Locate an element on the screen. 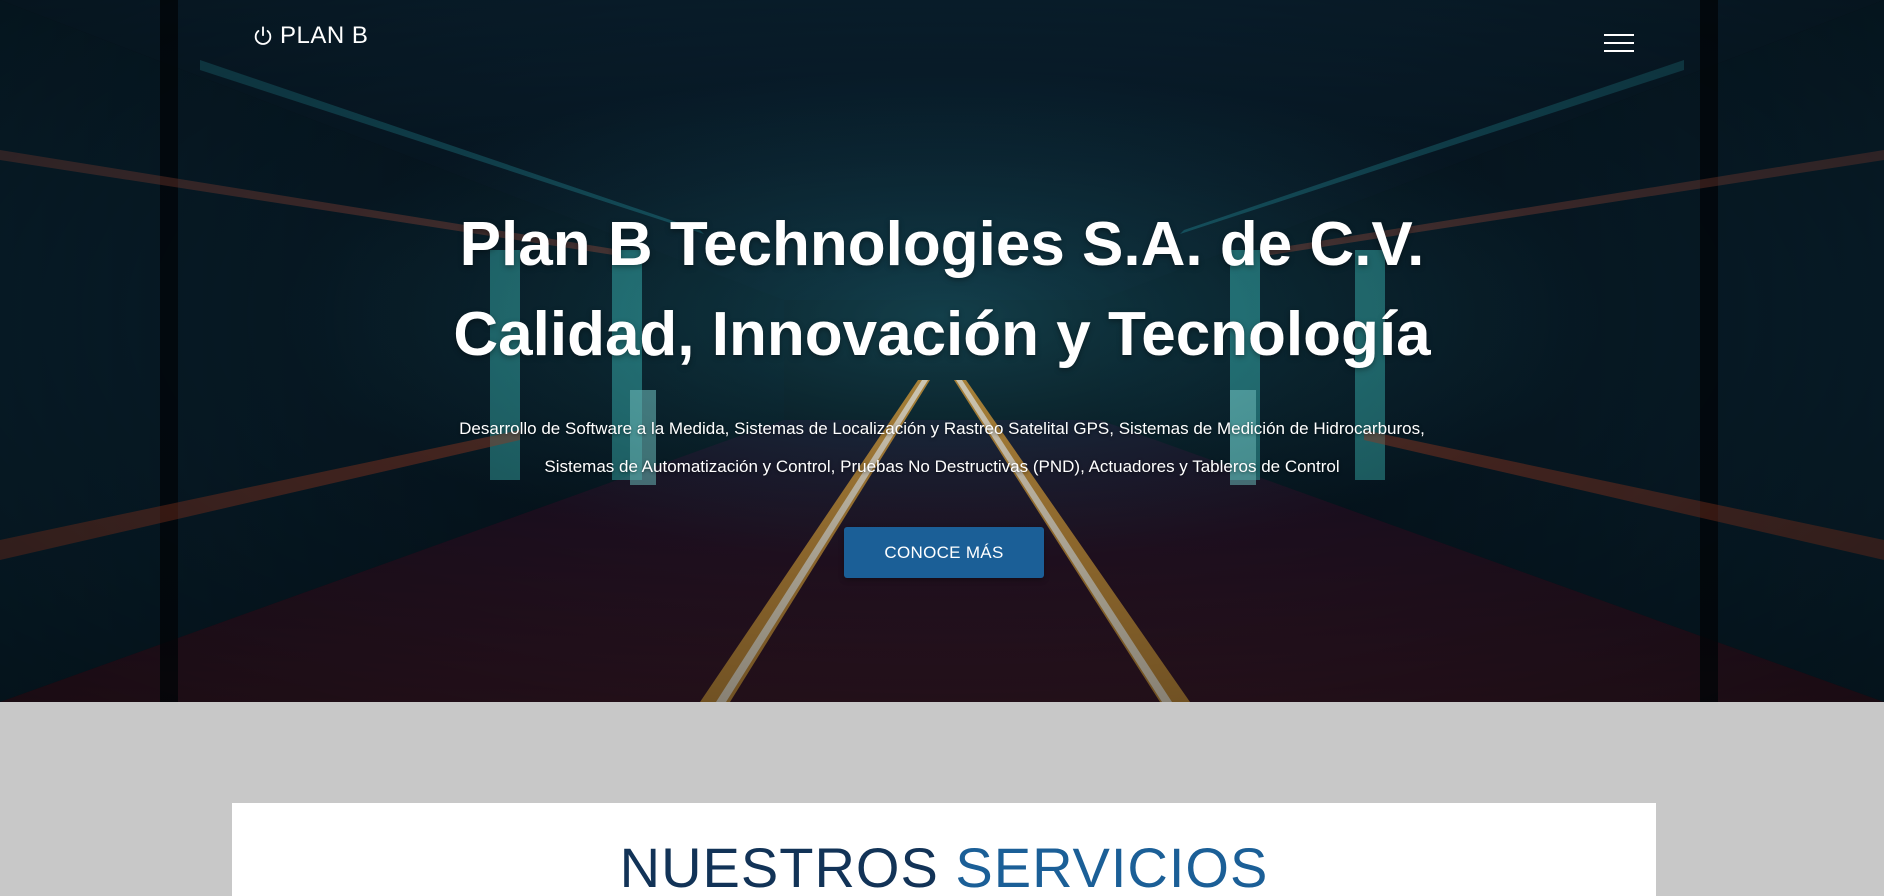 The height and width of the screenshot is (896, 1884). hamburger-menu-icon is located at coordinates (1620, 43).